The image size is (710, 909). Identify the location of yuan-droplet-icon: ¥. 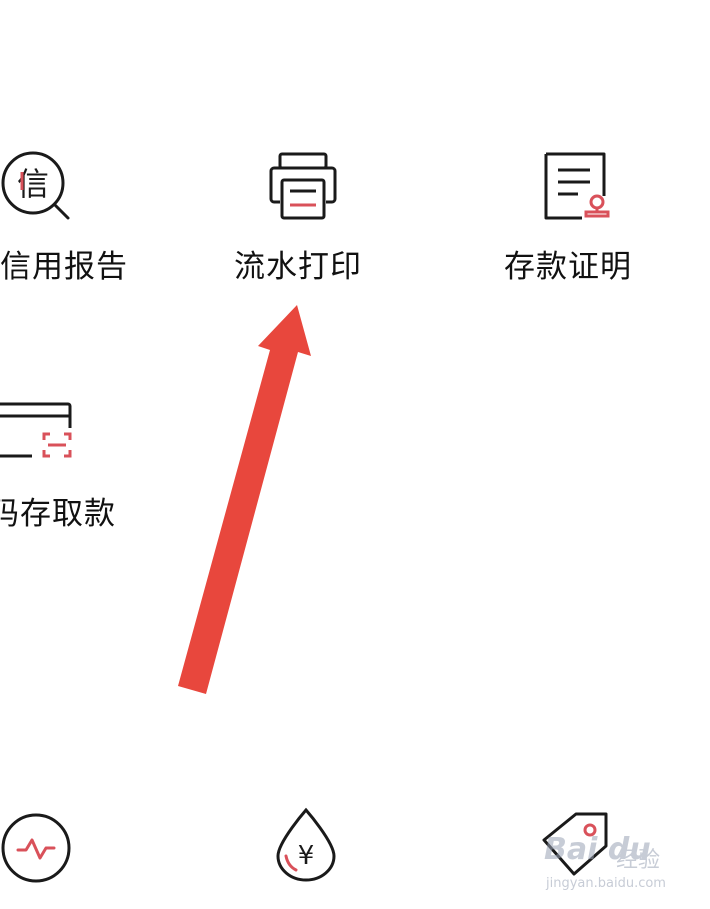
(306, 844).